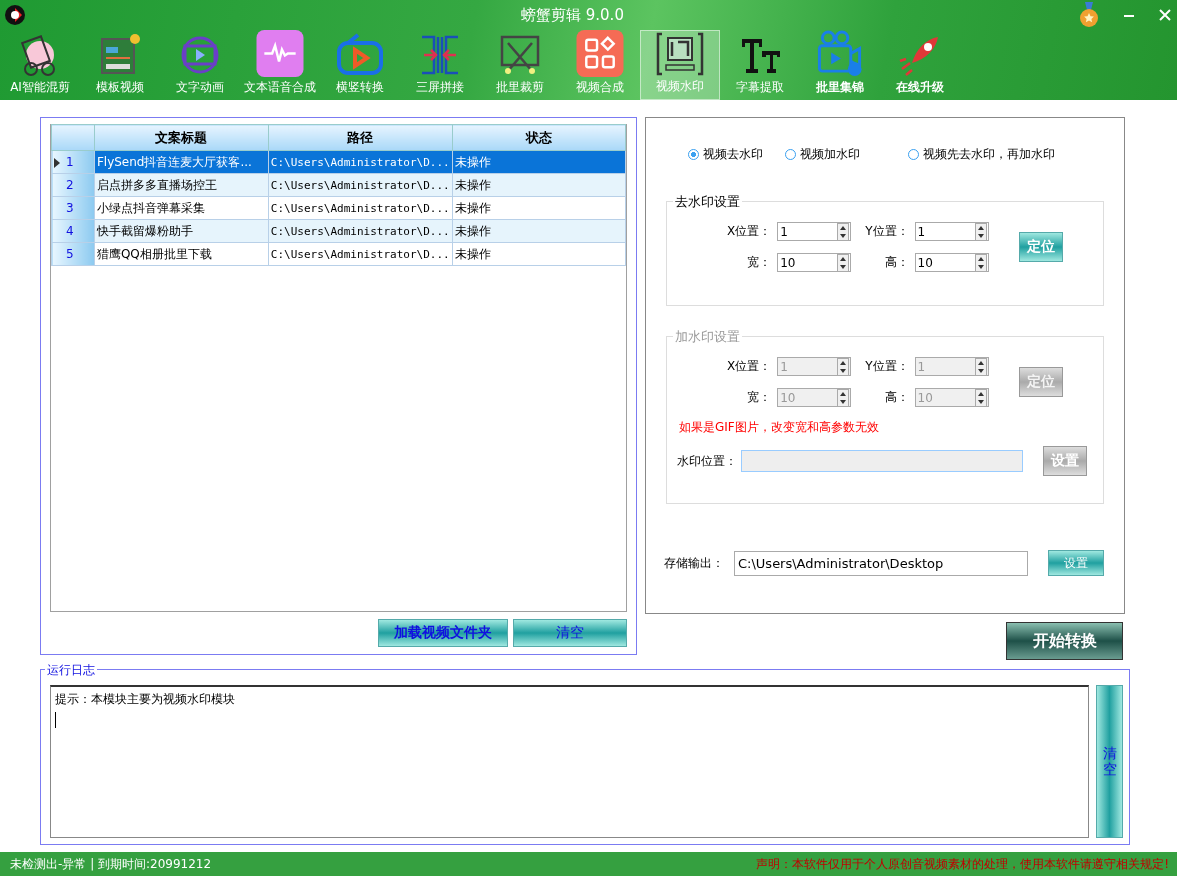 The image size is (1177, 876). What do you see at coordinates (707, 202) in the screenshot?
I see `group-title: 去水印设置` at bounding box center [707, 202].